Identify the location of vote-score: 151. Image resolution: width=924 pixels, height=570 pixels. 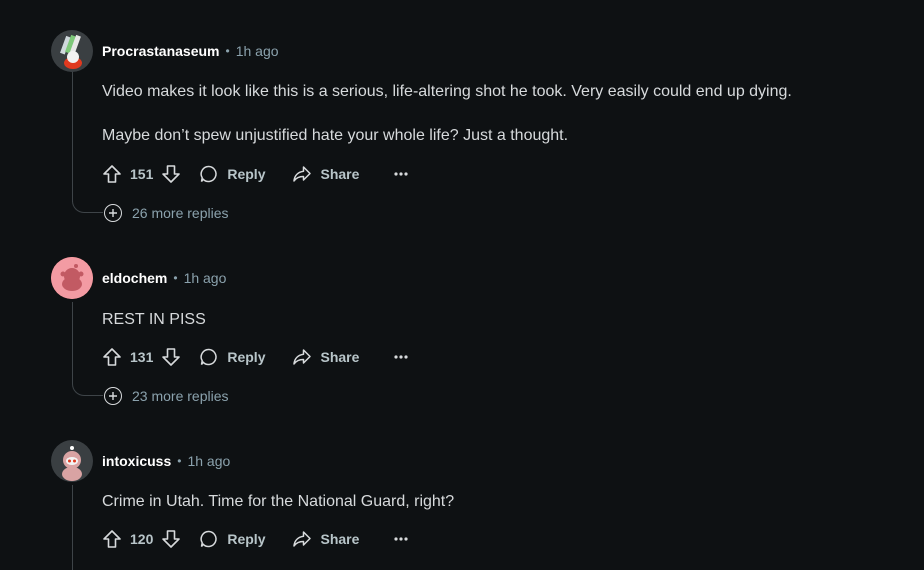
(142, 174).